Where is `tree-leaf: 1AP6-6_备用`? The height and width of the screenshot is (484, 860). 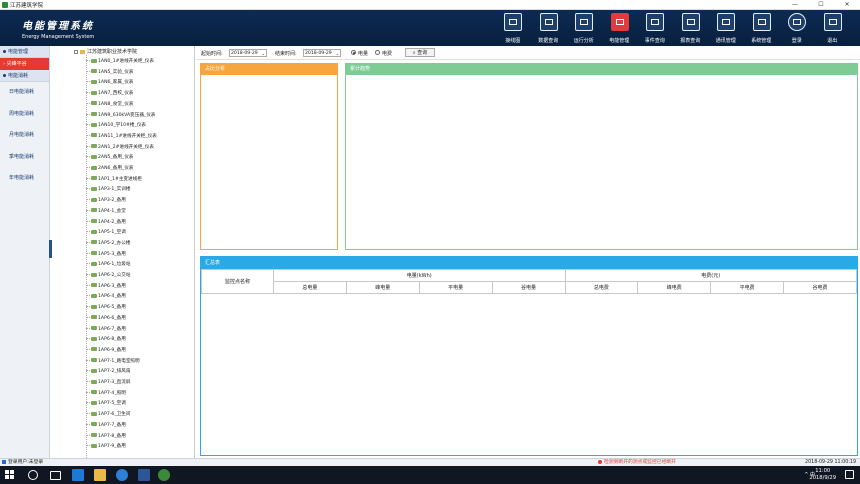
tree-leaf: 1AP6-6_备用 is located at coordinates (106, 319).